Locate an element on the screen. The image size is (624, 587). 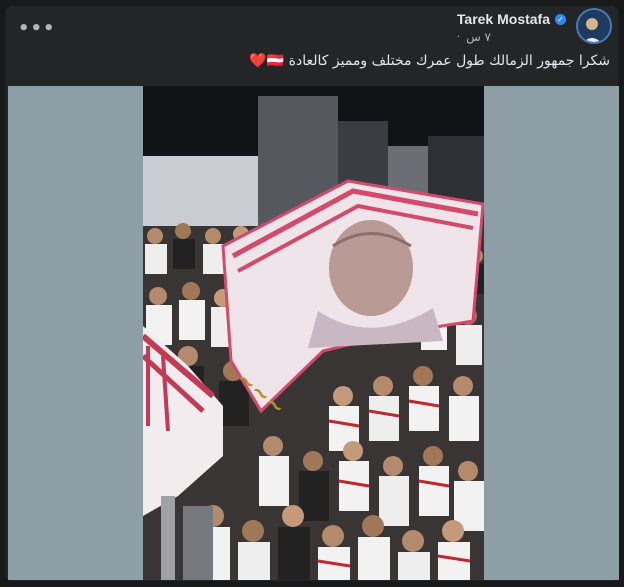
post-timestamp: ٧ س is located at coordinates (478, 37).